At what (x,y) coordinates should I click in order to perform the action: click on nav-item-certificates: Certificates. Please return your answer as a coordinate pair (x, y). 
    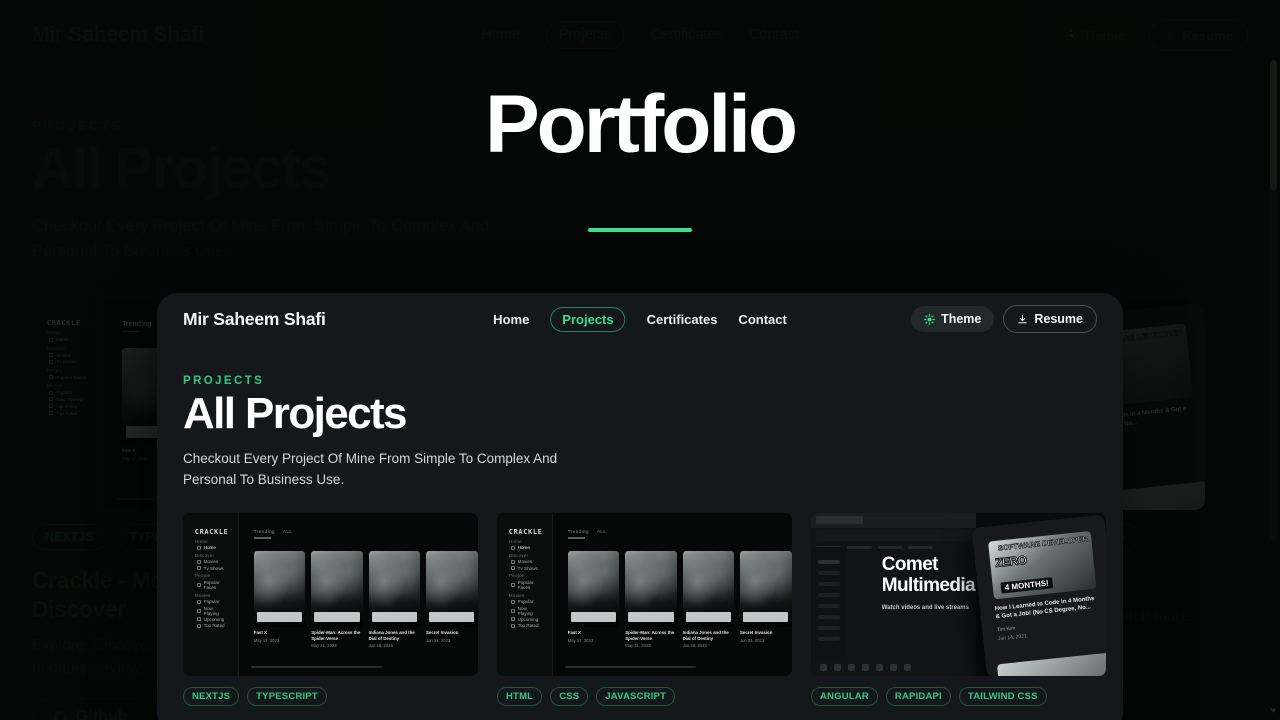
    Looking at the image, I should click on (682, 319).